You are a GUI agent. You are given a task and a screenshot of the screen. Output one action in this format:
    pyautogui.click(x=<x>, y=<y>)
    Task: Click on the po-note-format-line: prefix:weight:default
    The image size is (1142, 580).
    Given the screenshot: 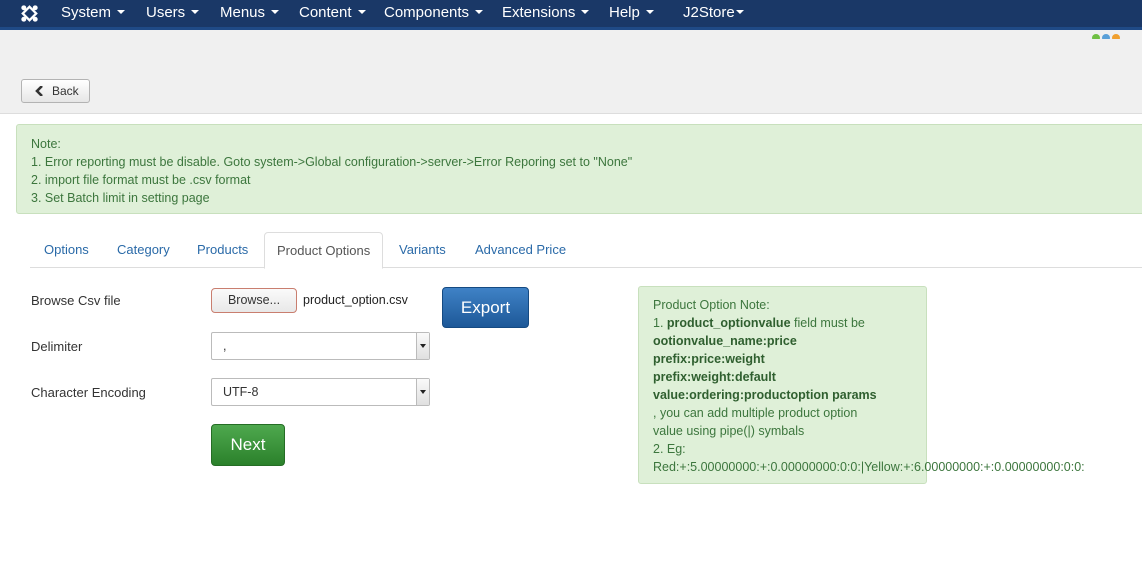 What is the action you would take?
    pyautogui.click(x=714, y=377)
    